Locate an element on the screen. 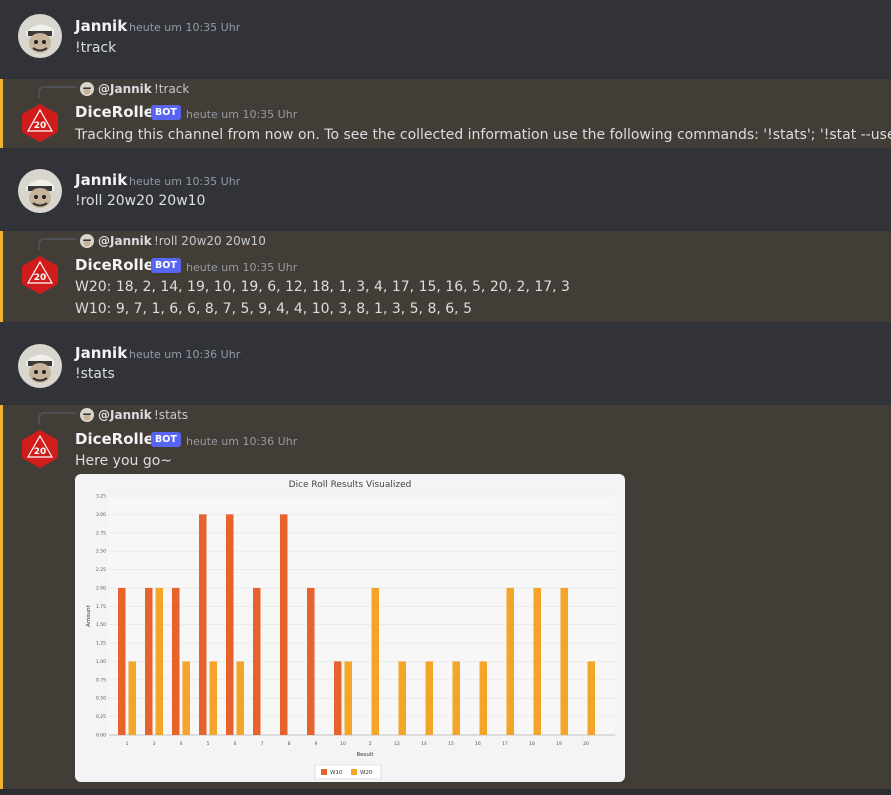 The image size is (891, 795). x-tick-label: 12 is located at coordinates (397, 744).